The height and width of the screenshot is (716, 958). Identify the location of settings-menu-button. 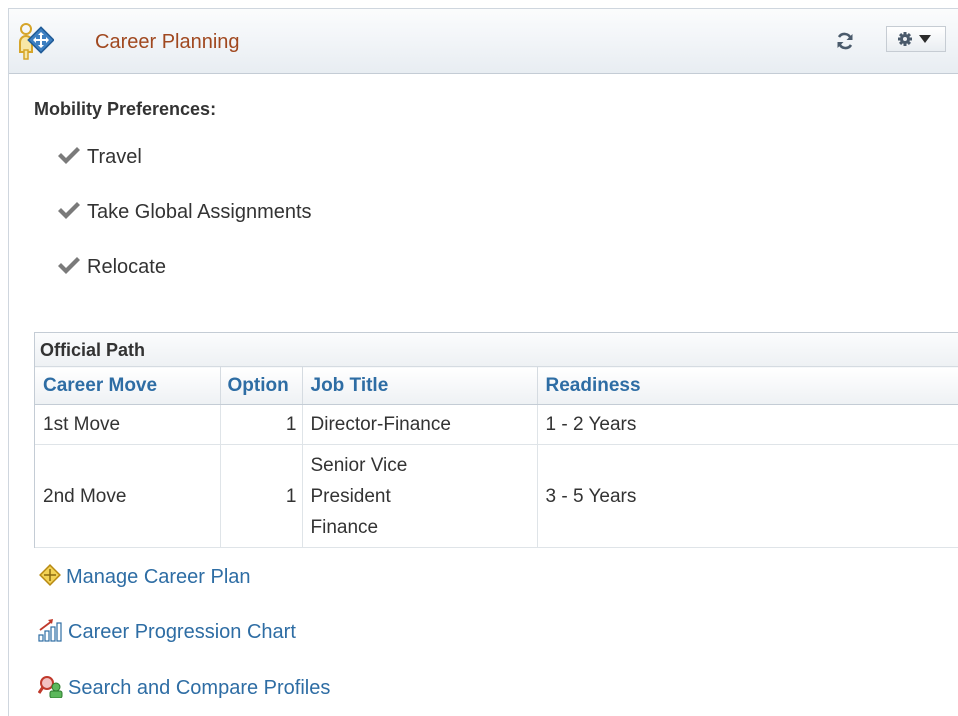
(916, 39).